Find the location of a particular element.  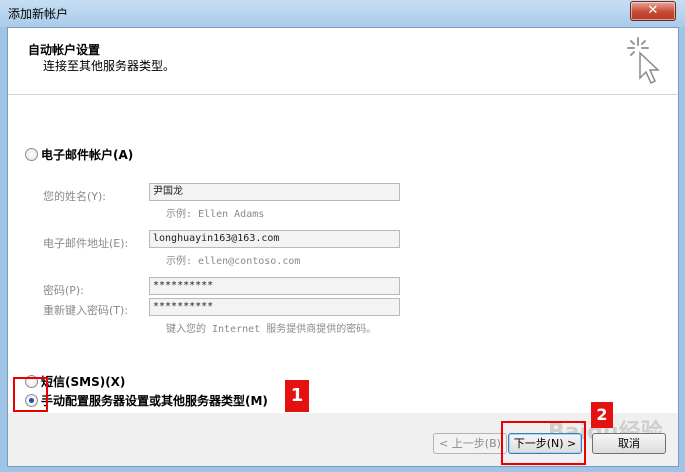

password-hint: 键入您的 Internet 服务提供商提供的密码。 is located at coordinates (271, 329).